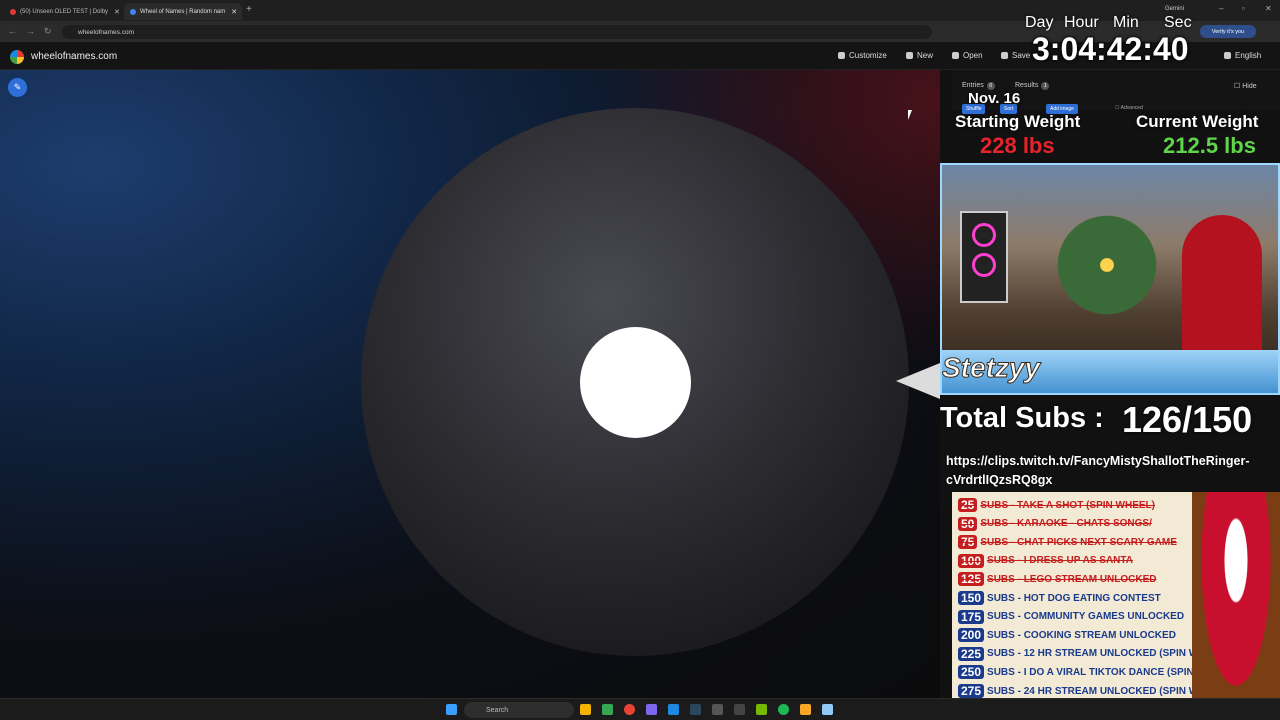 This screenshot has height=720, width=1280. I want to click on sub-goal-number: 125, so click(971, 579).